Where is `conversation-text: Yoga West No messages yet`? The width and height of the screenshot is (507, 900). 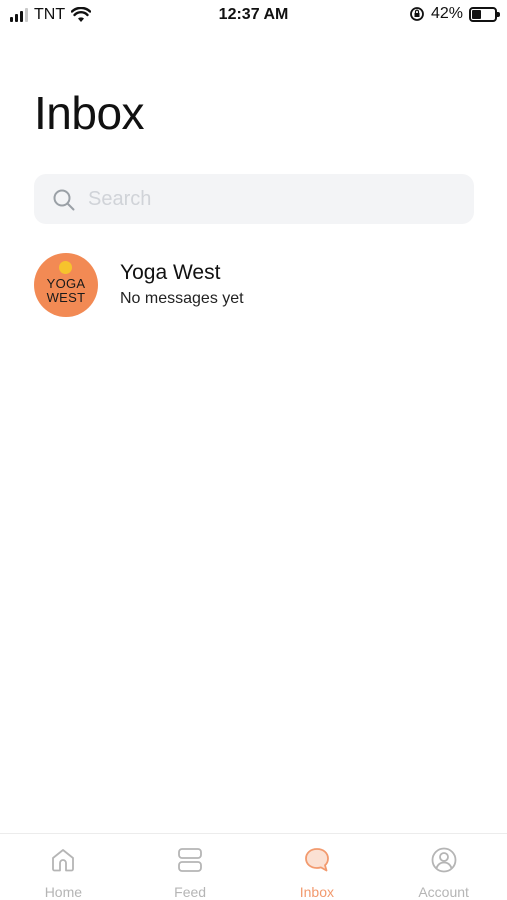
conversation-text: Yoga West No messages yet is located at coordinates (182, 285).